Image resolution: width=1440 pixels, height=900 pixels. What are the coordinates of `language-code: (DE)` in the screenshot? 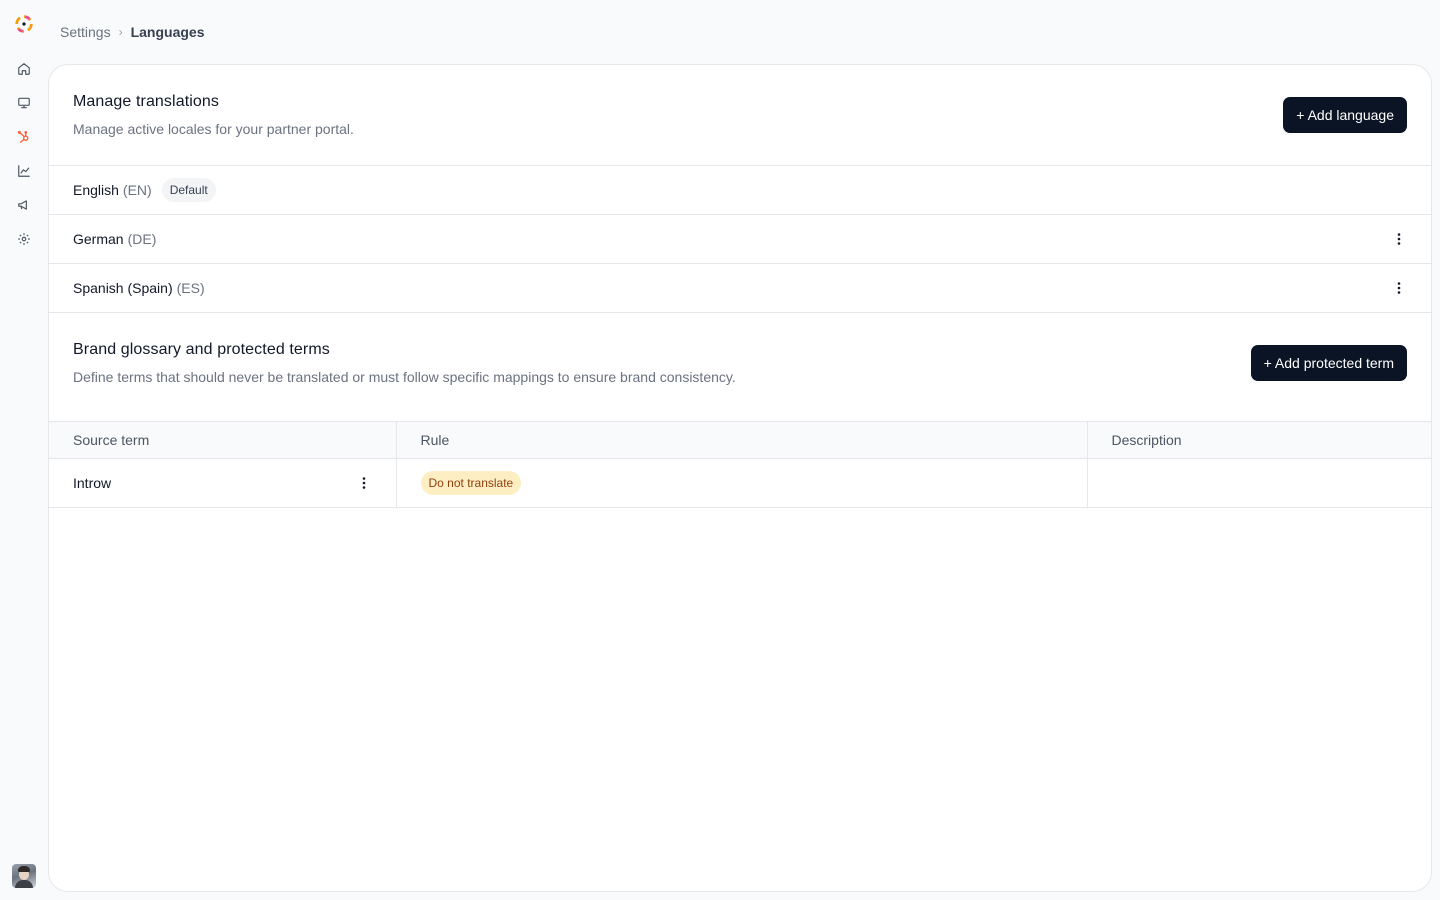 It's located at (142, 239).